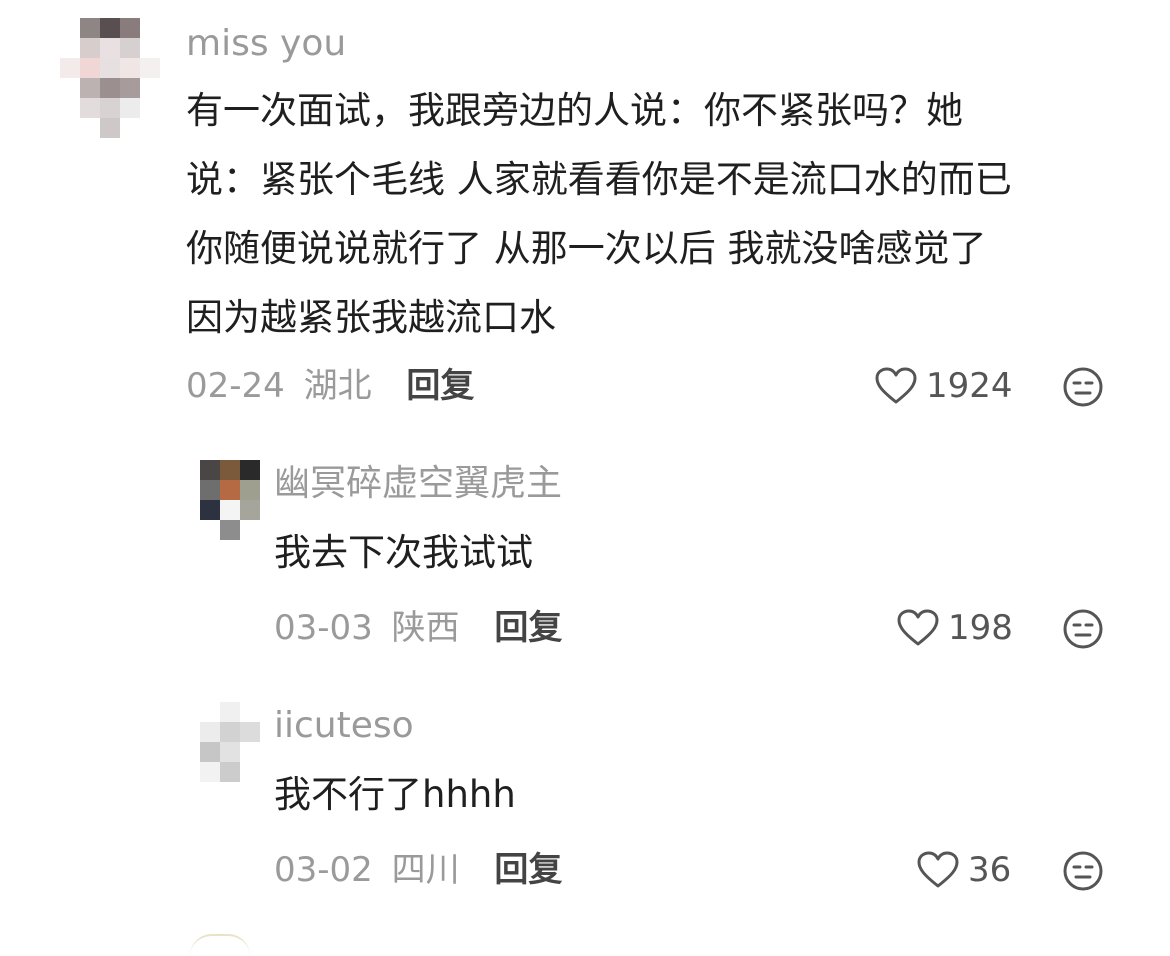 The image size is (1170, 956). I want to click on comment-line: 有一次面试，我跟旁边的人说：你不紧张吗？她, so click(574, 110).